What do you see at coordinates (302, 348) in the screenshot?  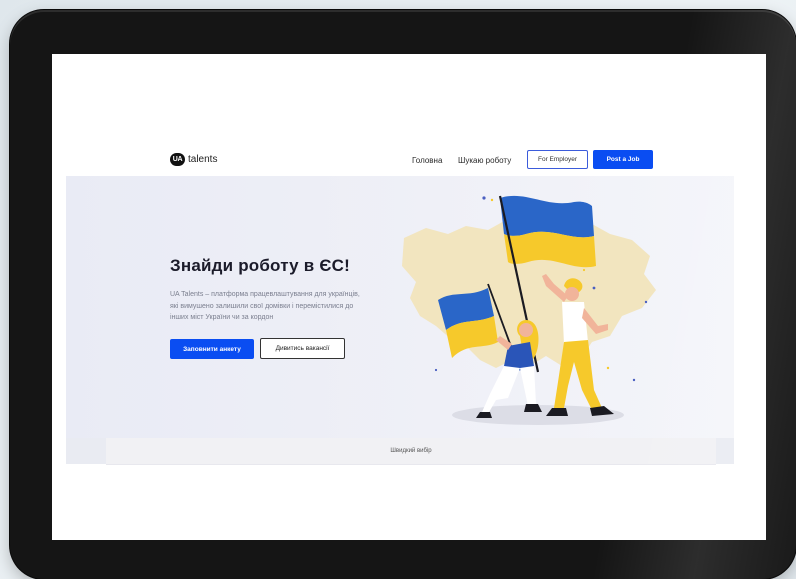 I see `view-vacancies-button: Дивитись вакансії` at bounding box center [302, 348].